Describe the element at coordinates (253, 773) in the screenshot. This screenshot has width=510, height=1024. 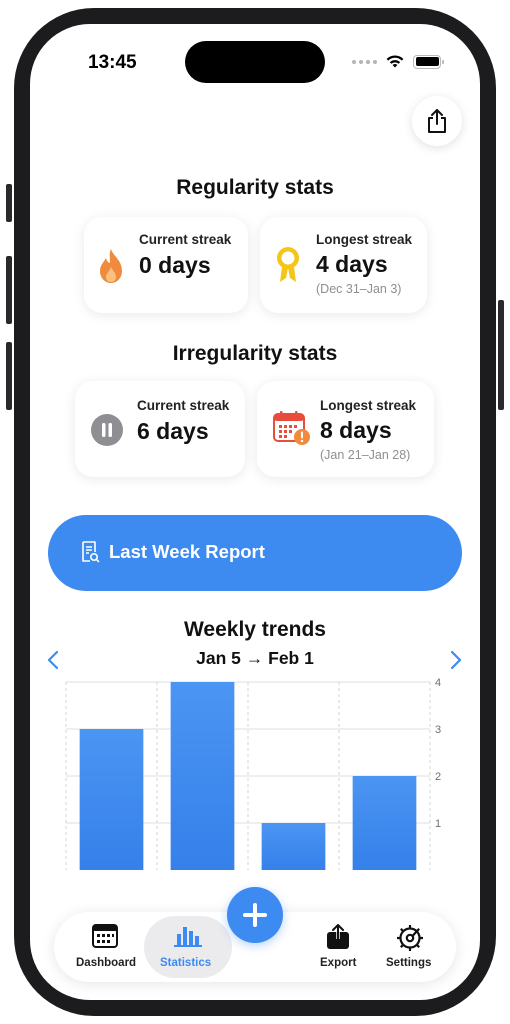
I see `weekly-trends-chart: 1 2 3 4` at that location.